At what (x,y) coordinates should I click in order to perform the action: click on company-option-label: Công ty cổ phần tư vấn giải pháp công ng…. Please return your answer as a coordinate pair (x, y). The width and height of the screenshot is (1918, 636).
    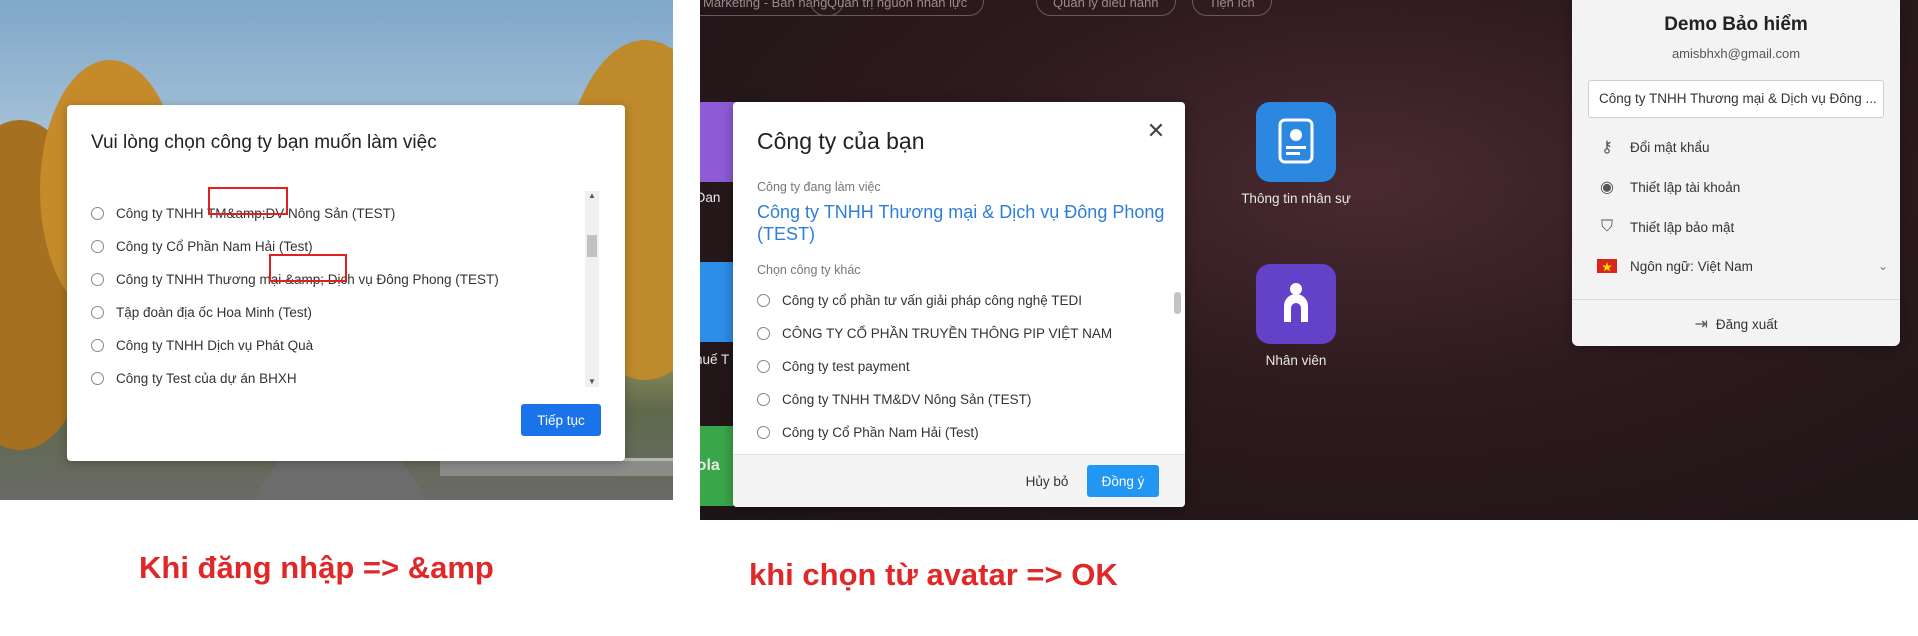
    Looking at the image, I should click on (932, 300).